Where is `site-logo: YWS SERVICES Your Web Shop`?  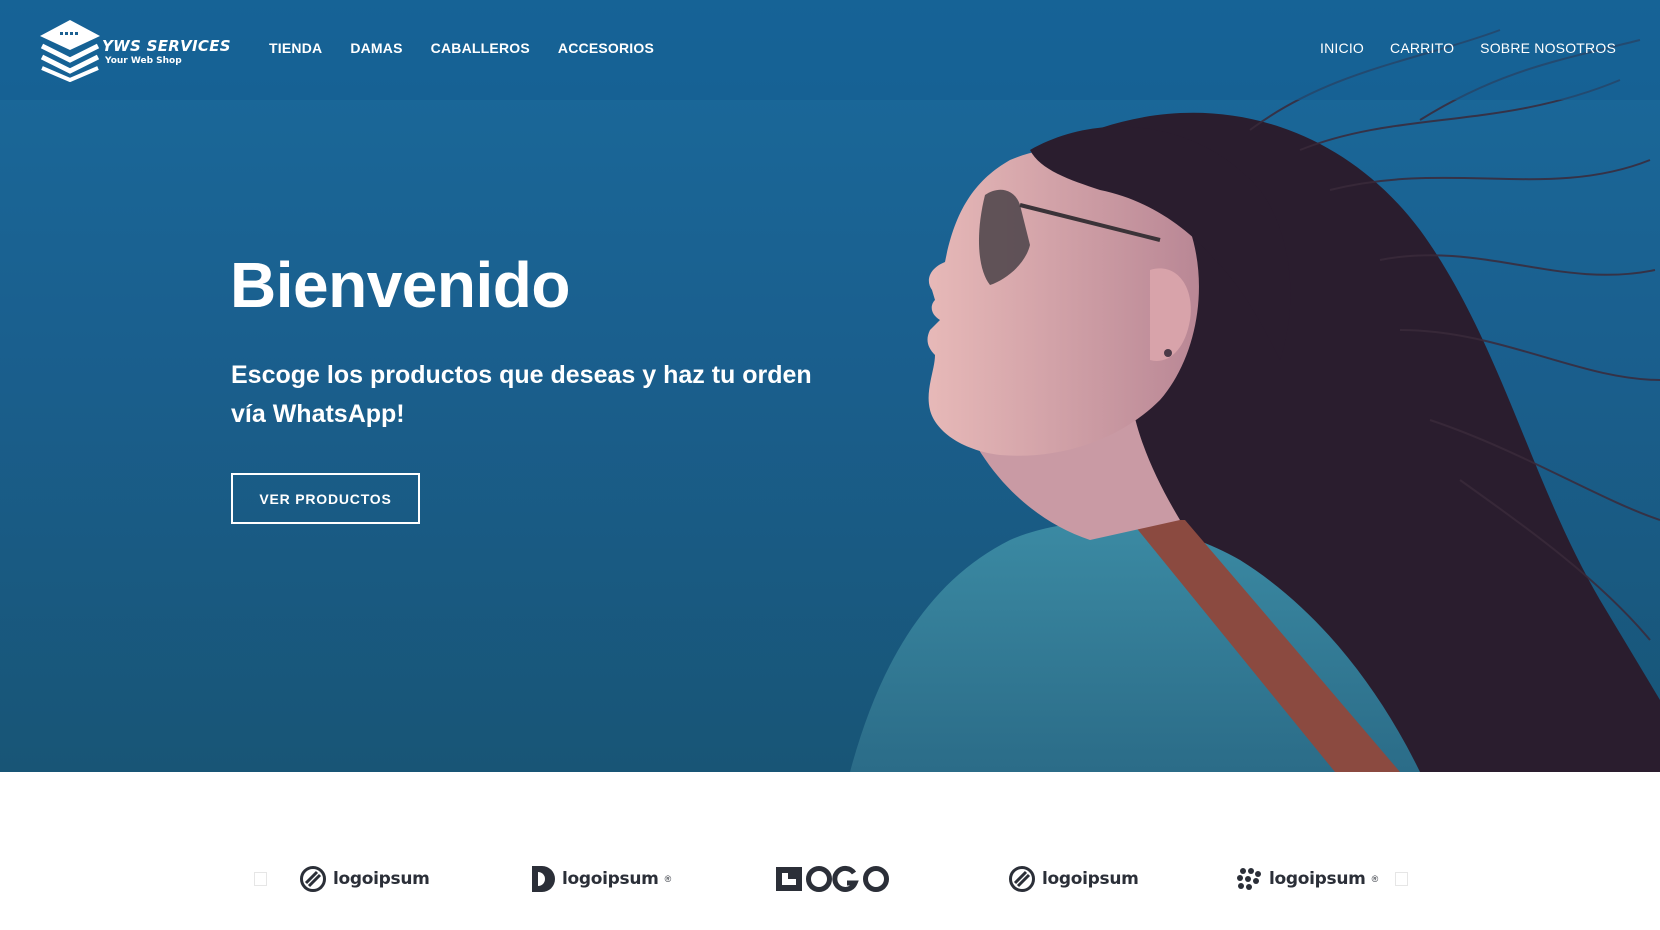
site-logo: YWS SERVICES Your Web Shop is located at coordinates (138, 50).